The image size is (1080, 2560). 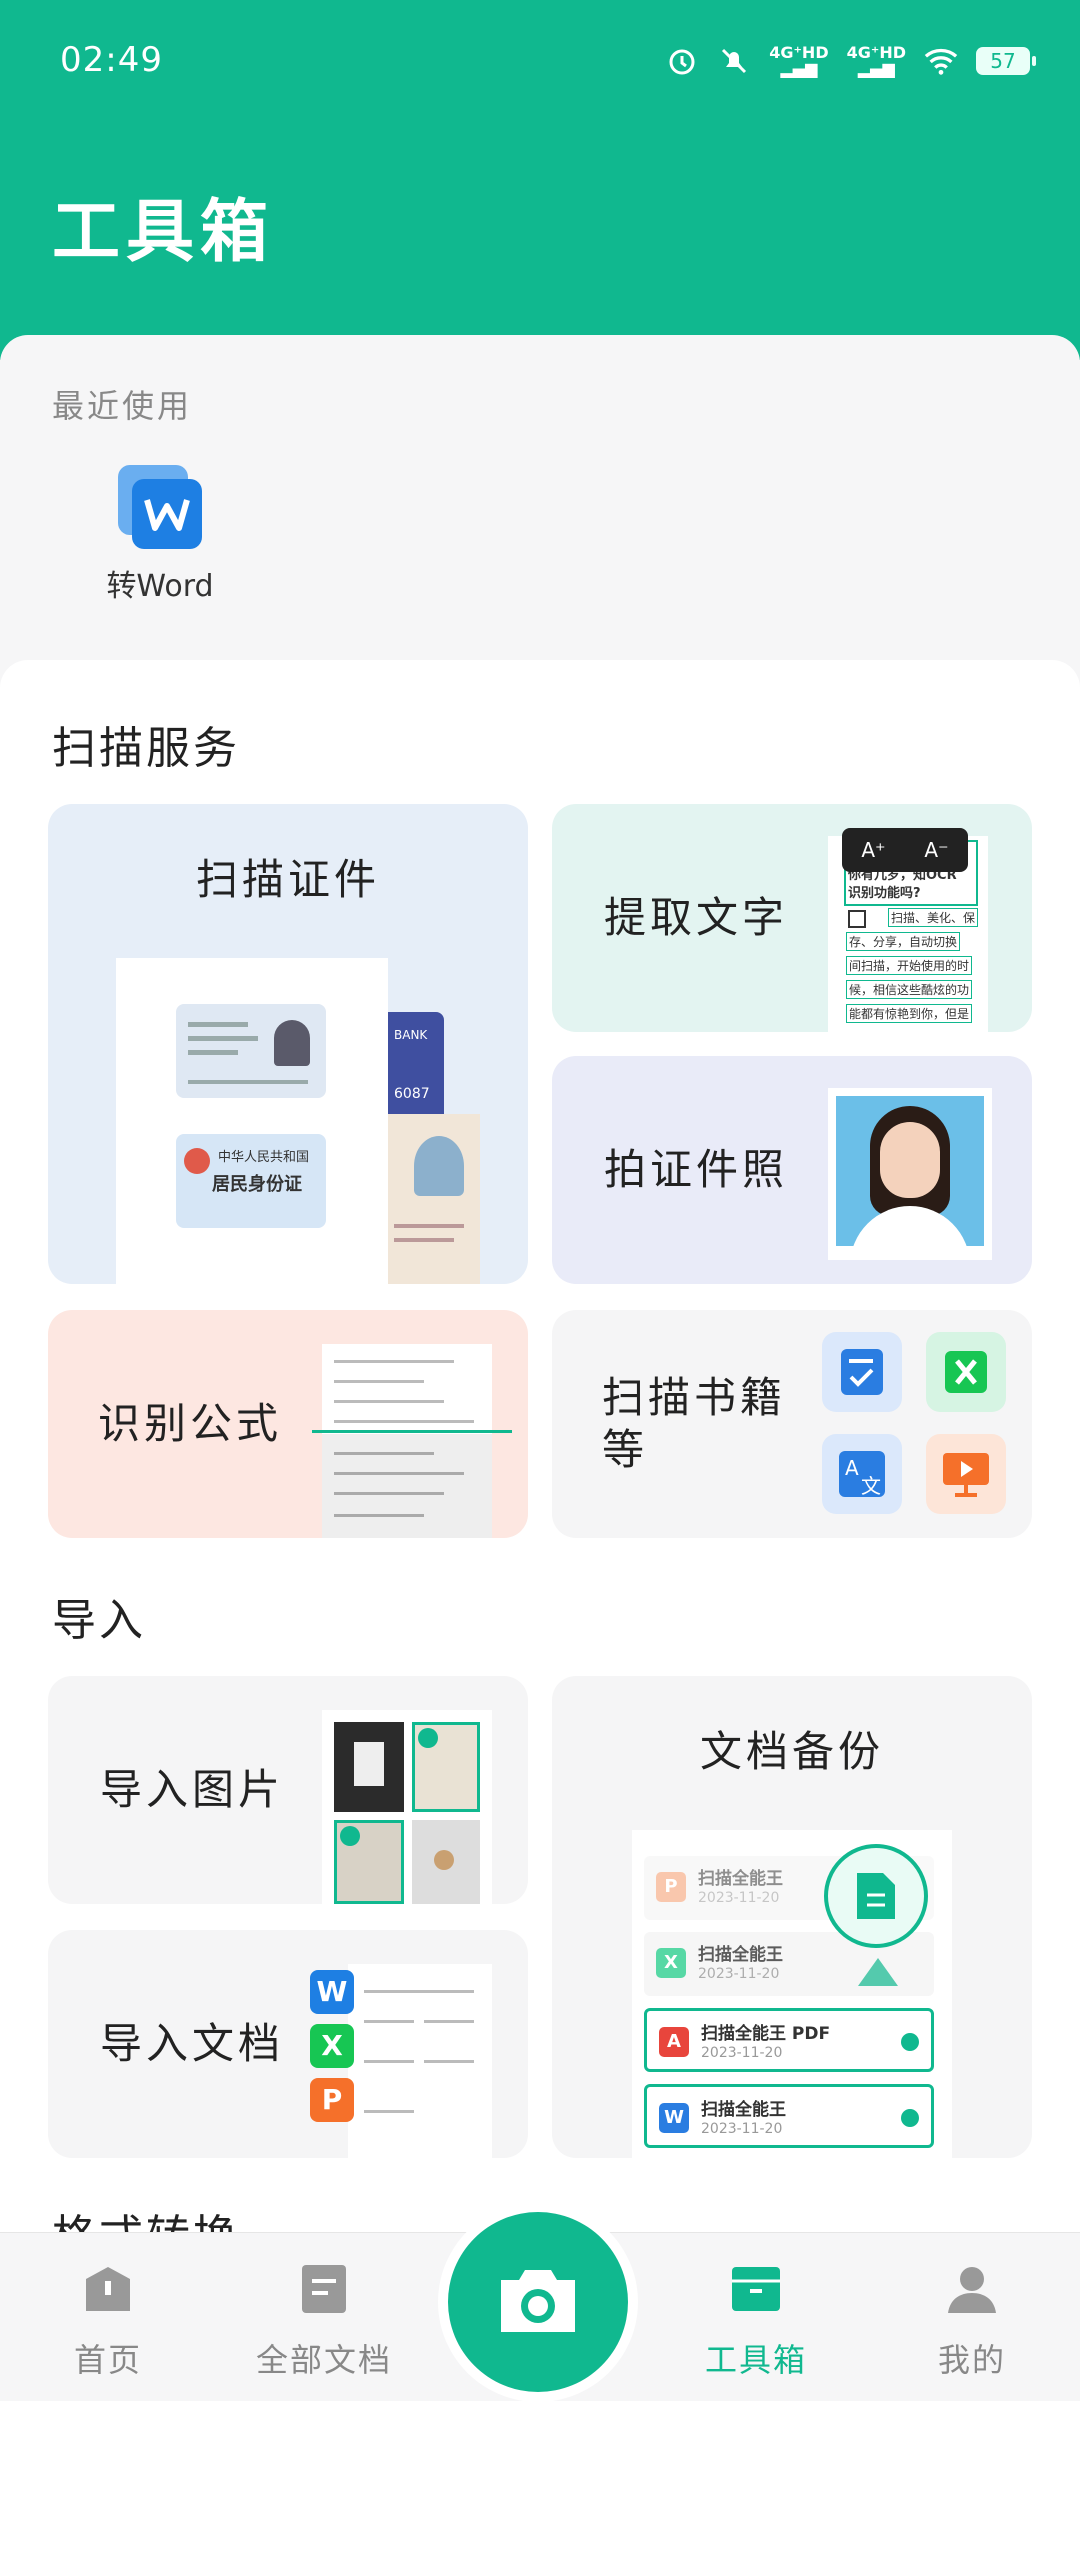 What do you see at coordinates (192, 2043) in the screenshot?
I see `import-doc-label: 导入文档` at bounding box center [192, 2043].